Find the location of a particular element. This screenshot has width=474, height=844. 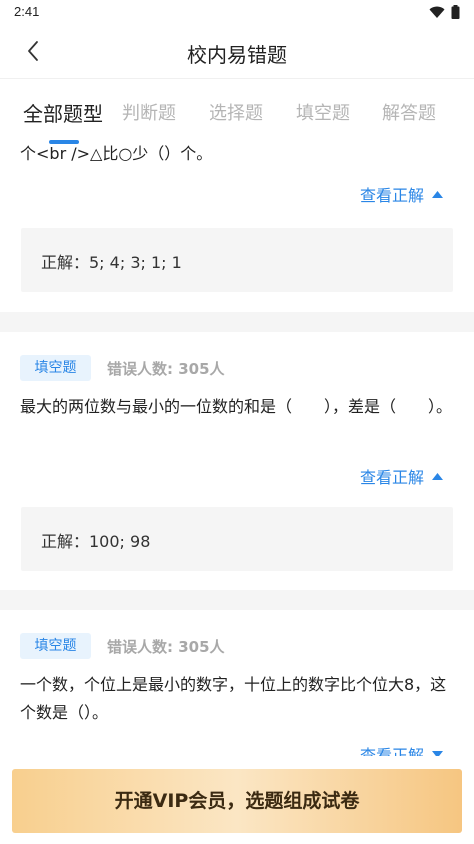

answer-box: 正解：100; 98 is located at coordinates (237, 539).